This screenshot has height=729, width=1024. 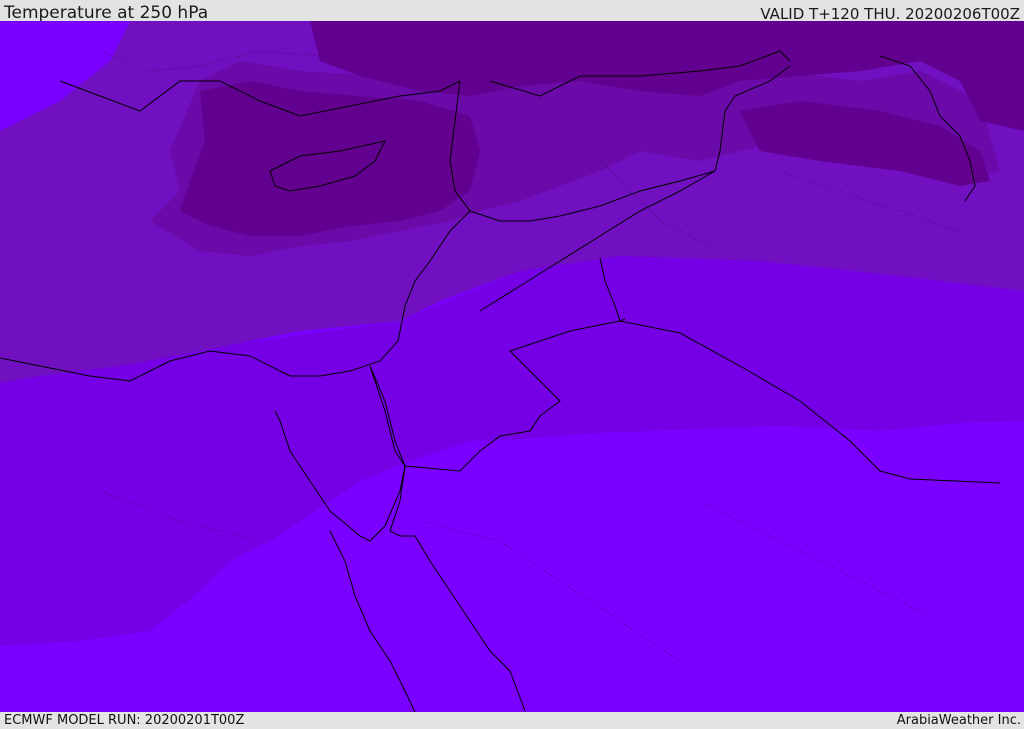 I want to click on model-run-label: ECMWF MODEL RUN: 20200201T00Z, so click(x=124, y=720).